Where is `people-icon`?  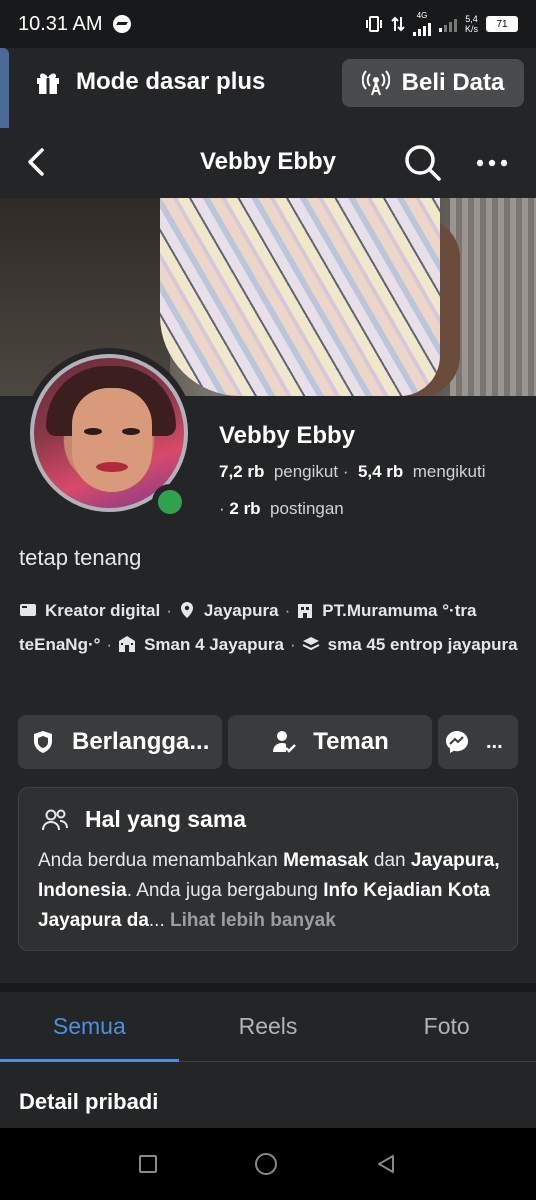
people-icon is located at coordinates (55, 820).